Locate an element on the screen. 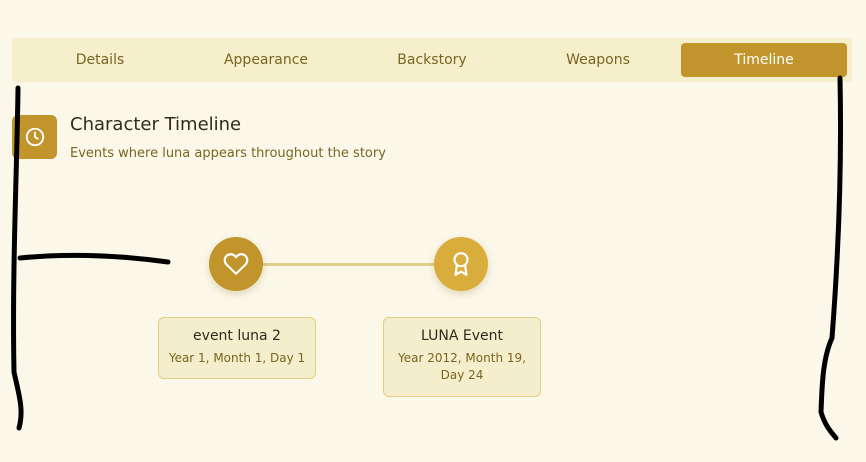  heart-icon is located at coordinates (236, 264).